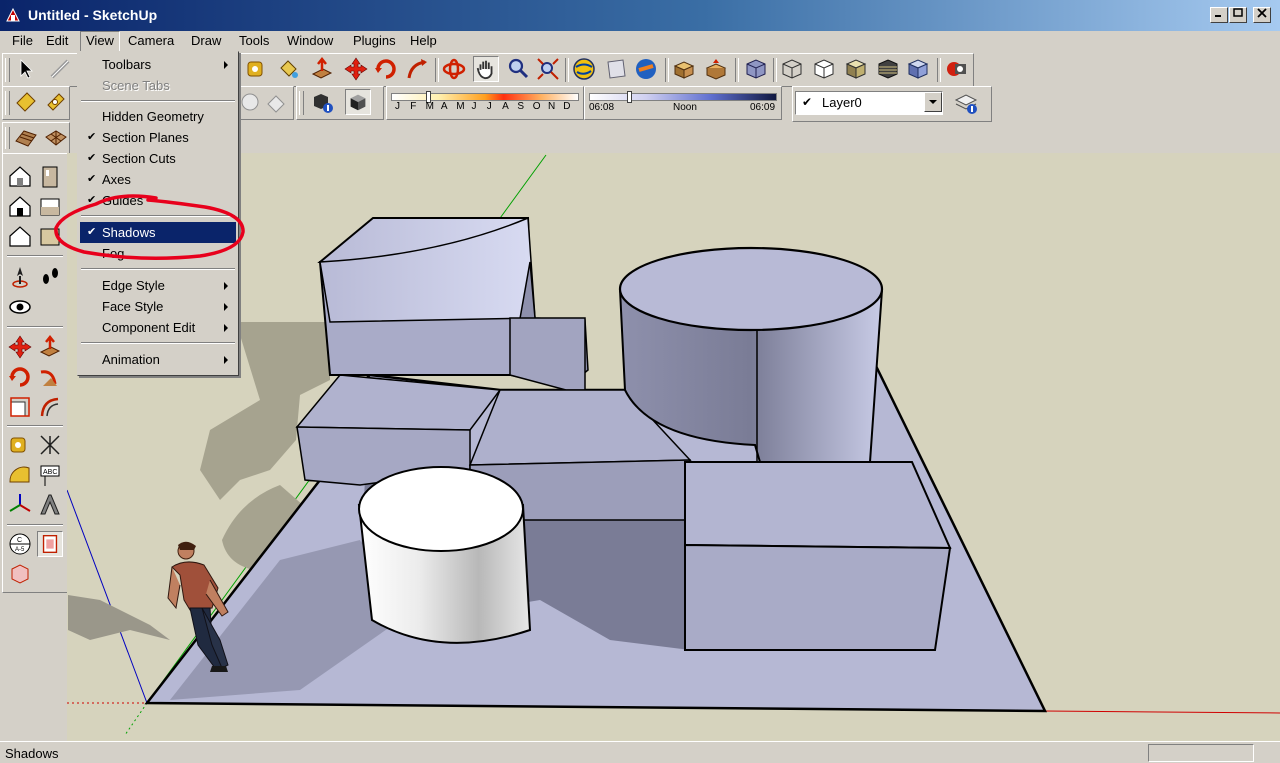 The height and width of the screenshot is (763, 1280). I want to click on push-pull-tool-icon, so click(50, 347).